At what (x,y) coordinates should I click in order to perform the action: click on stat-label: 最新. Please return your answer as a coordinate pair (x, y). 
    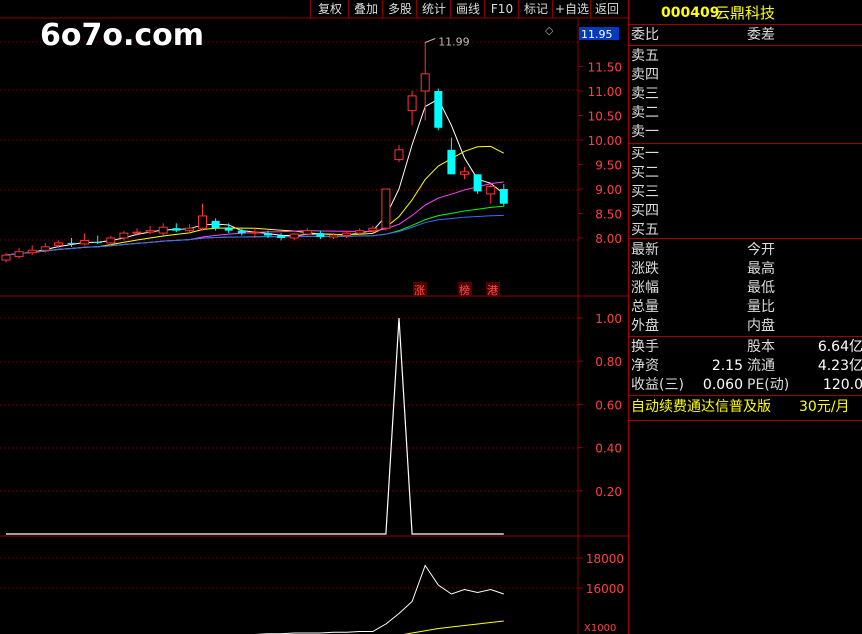
    Looking at the image, I should click on (645, 250).